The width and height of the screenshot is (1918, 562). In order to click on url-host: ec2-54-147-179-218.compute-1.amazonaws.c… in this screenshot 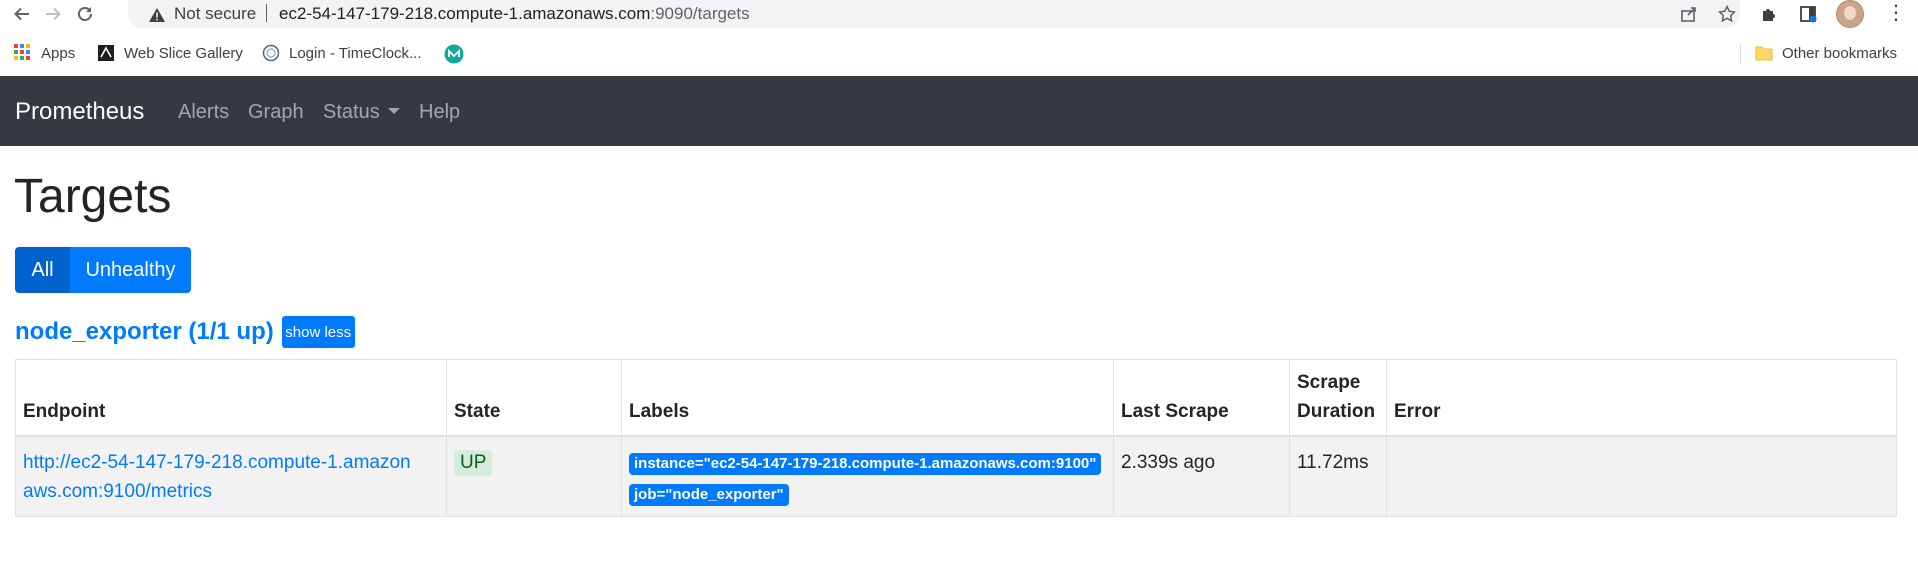, I will do `click(465, 13)`.